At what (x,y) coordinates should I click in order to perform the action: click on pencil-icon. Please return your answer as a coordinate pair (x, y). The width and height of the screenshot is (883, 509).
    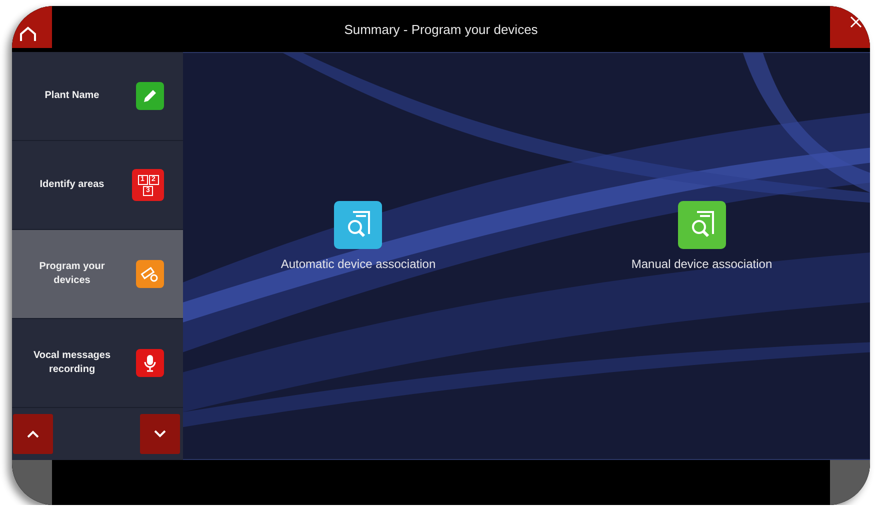
    Looking at the image, I should click on (150, 96).